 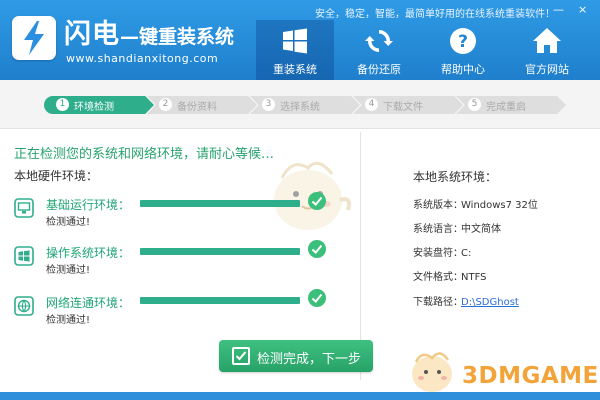 What do you see at coordinates (165, 104) in the screenshot?
I see `step-number: 2` at bounding box center [165, 104].